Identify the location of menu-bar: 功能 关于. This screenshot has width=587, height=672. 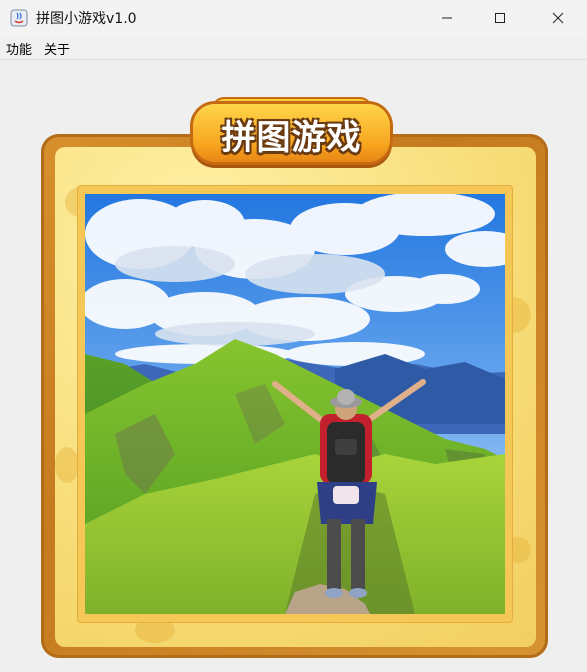
(293, 48).